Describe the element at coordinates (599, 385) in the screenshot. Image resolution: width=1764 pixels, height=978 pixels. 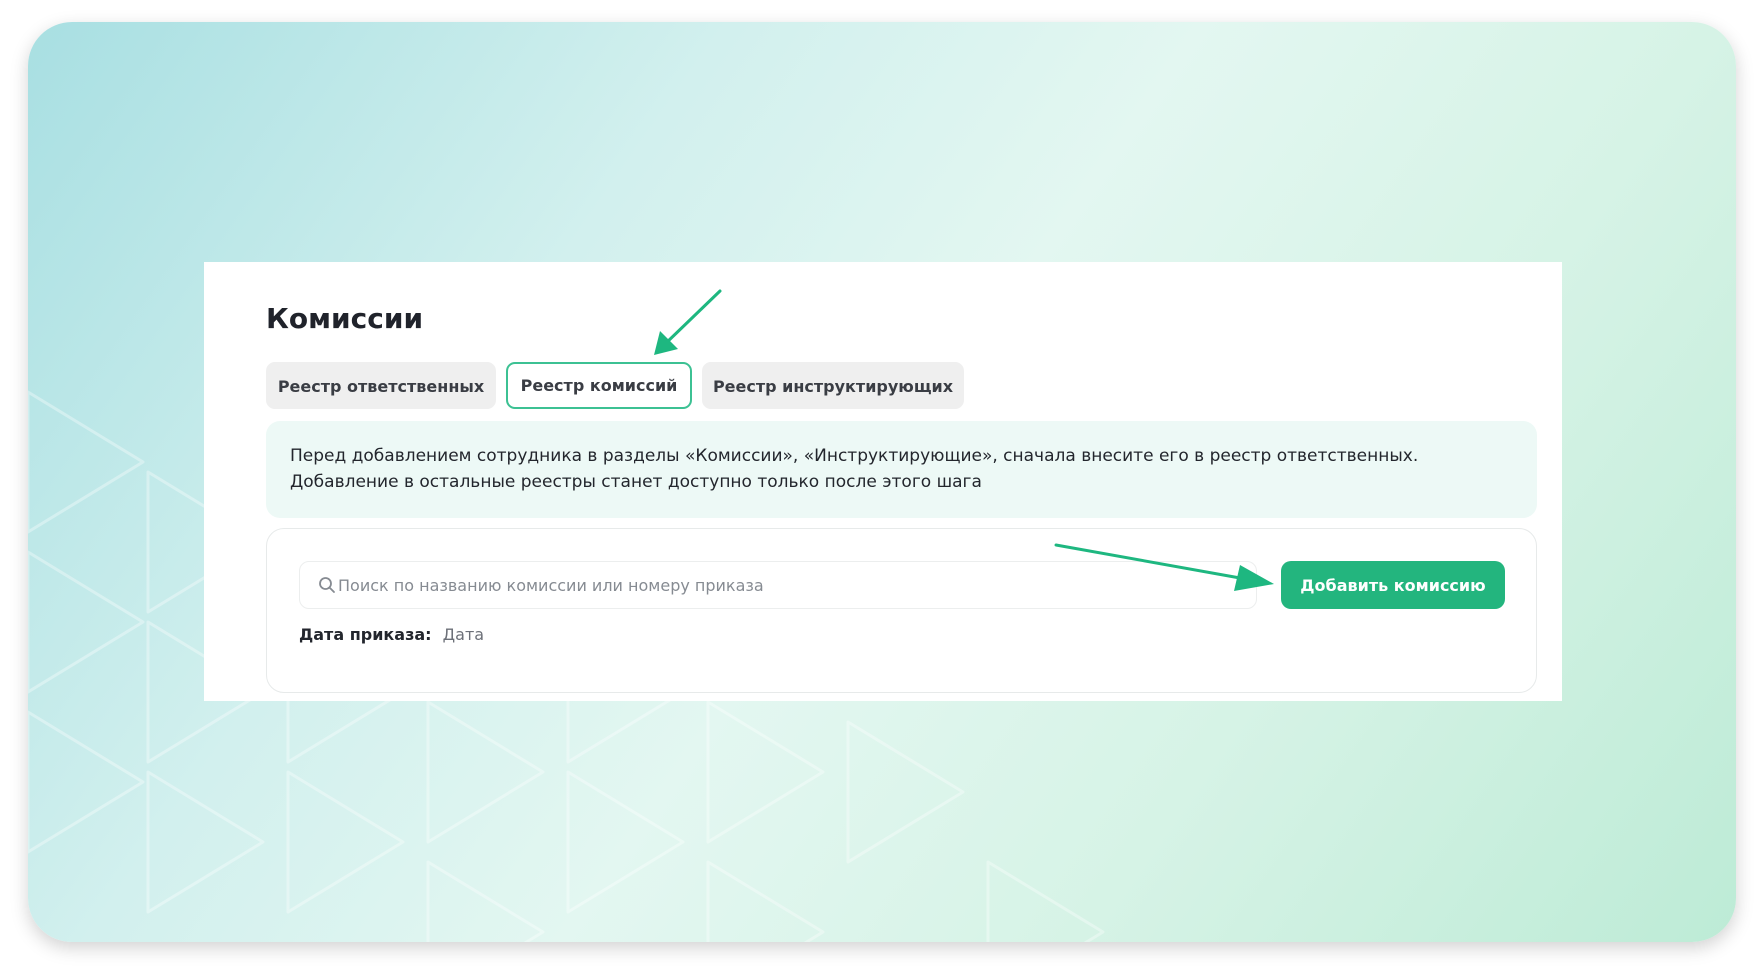
I see `tab-commissions-registry: Реестр комиссий` at that location.